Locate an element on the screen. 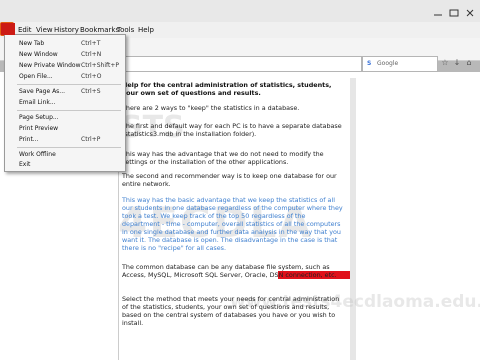 The width and height of the screenshot is (480, 360). menu-item-label: Print Preview is located at coordinates (39, 128).